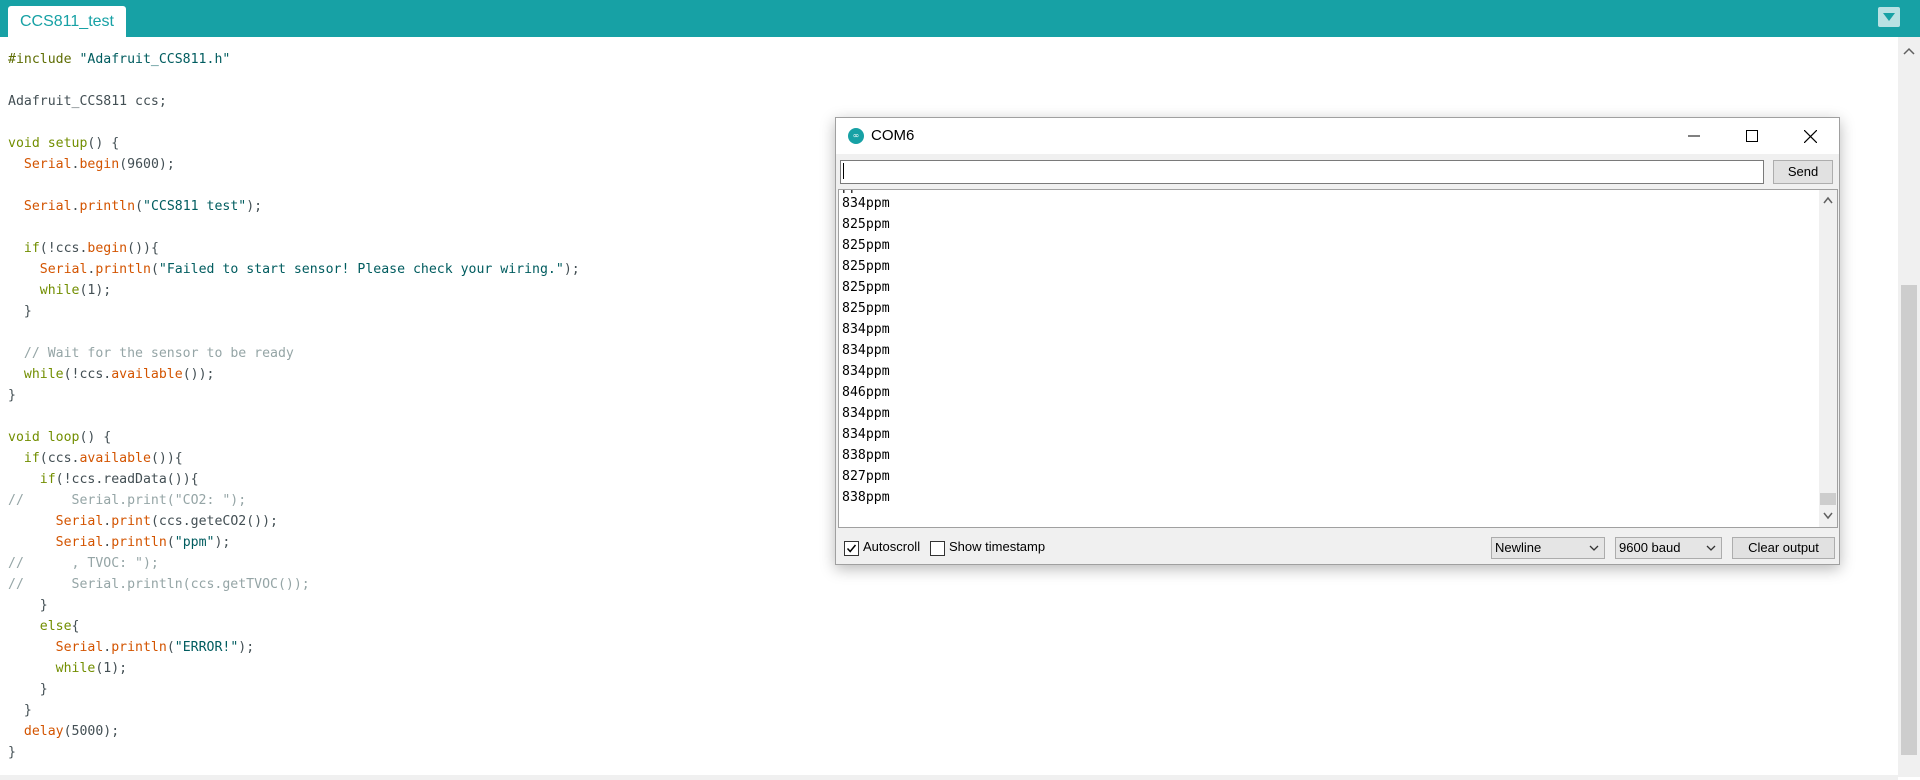  I want to click on serial-send-input, so click(1302, 172).